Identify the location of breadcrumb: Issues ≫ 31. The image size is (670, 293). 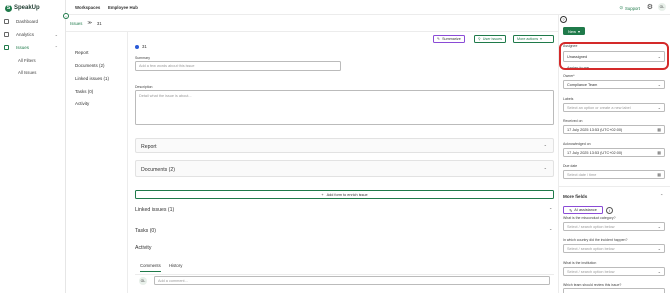
(86, 23).